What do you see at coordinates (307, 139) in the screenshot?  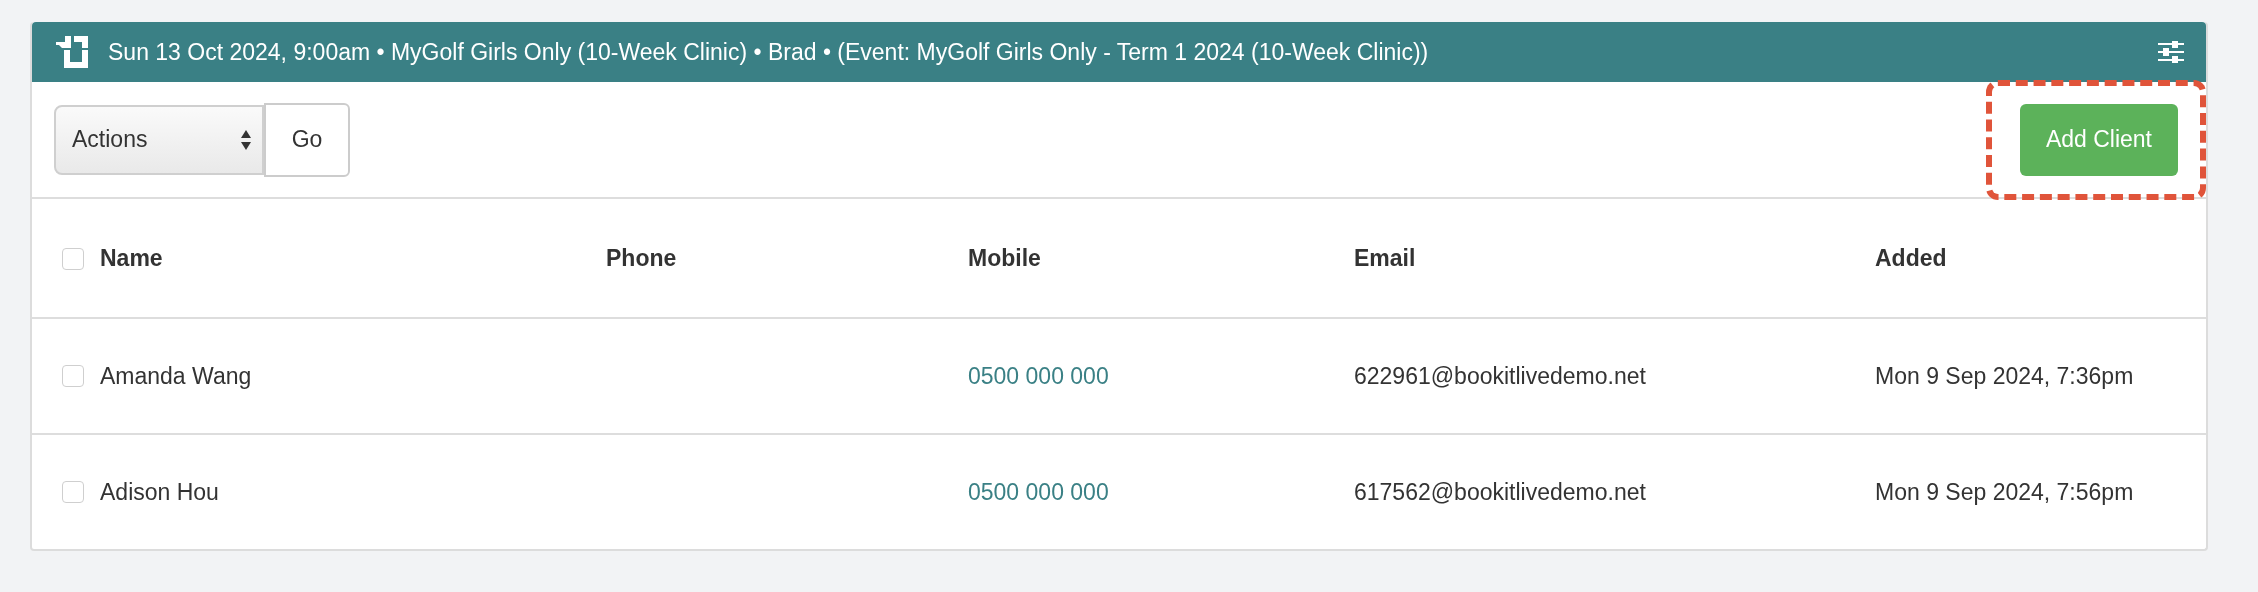 I see `go-button: Go` at bounding box center [307, 139].